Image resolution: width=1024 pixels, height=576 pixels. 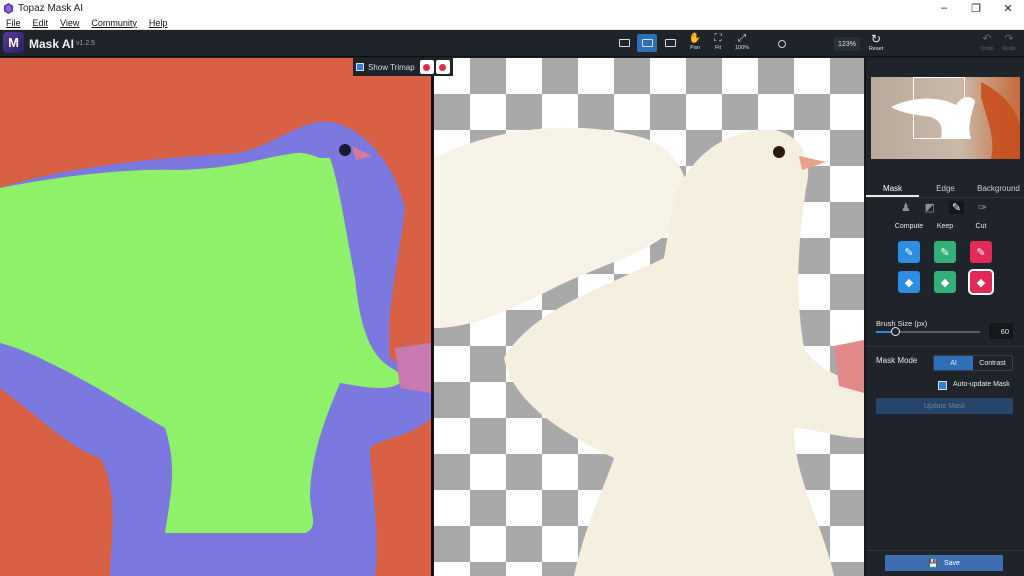 What do you see at coordinates (909, 226) in the screenshot?
I see `compute-column-label: Compute` at bounding box center [909, 226].